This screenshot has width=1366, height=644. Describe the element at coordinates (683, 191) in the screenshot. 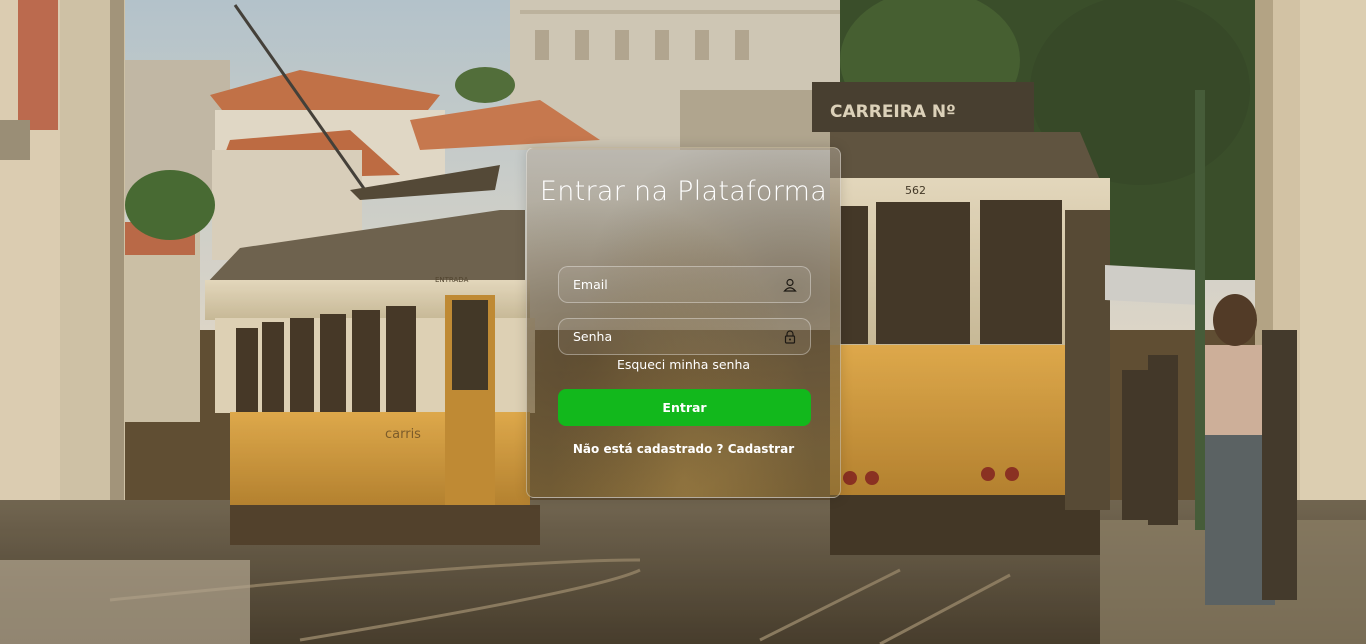

I see `login-title: Entrar na Plataforma` at that location.